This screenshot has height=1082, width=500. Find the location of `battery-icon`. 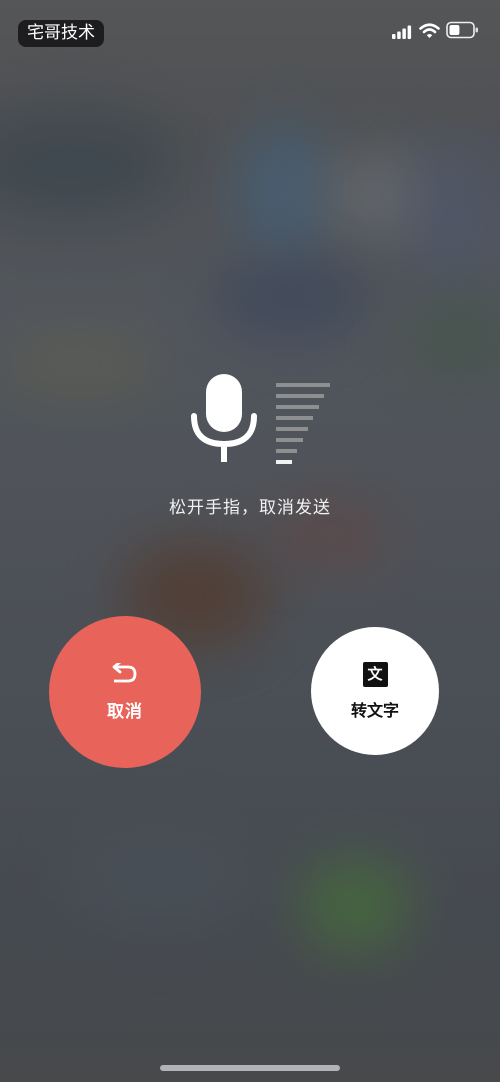

battery-icon is located at coordinates (462, 30).